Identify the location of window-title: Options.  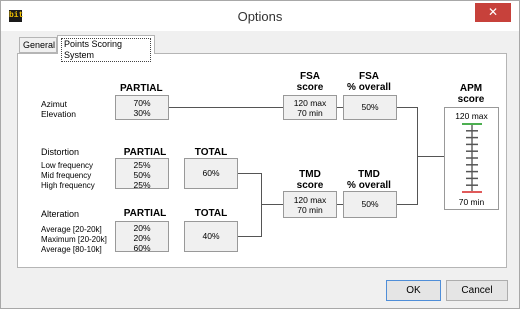
(260, 16).